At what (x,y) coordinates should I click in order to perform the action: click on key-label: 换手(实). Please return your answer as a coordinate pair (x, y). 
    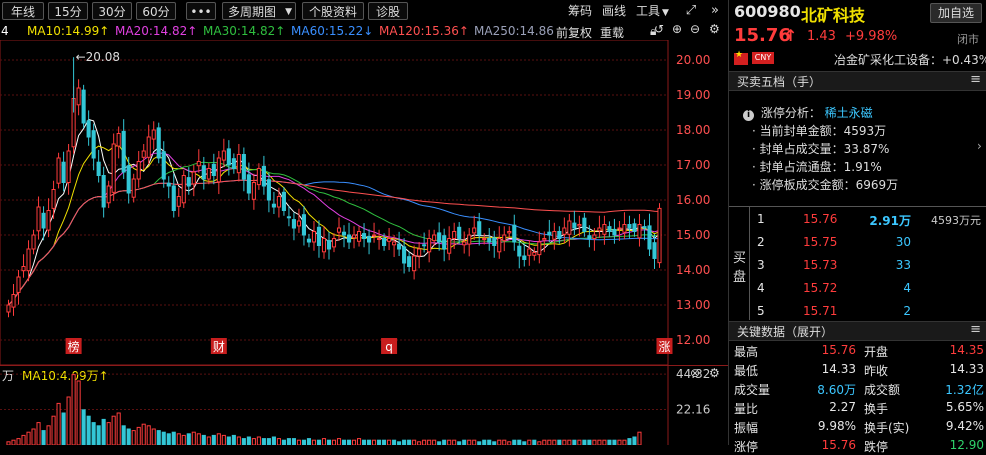
    Looking at the image, I should click on (887, 428).